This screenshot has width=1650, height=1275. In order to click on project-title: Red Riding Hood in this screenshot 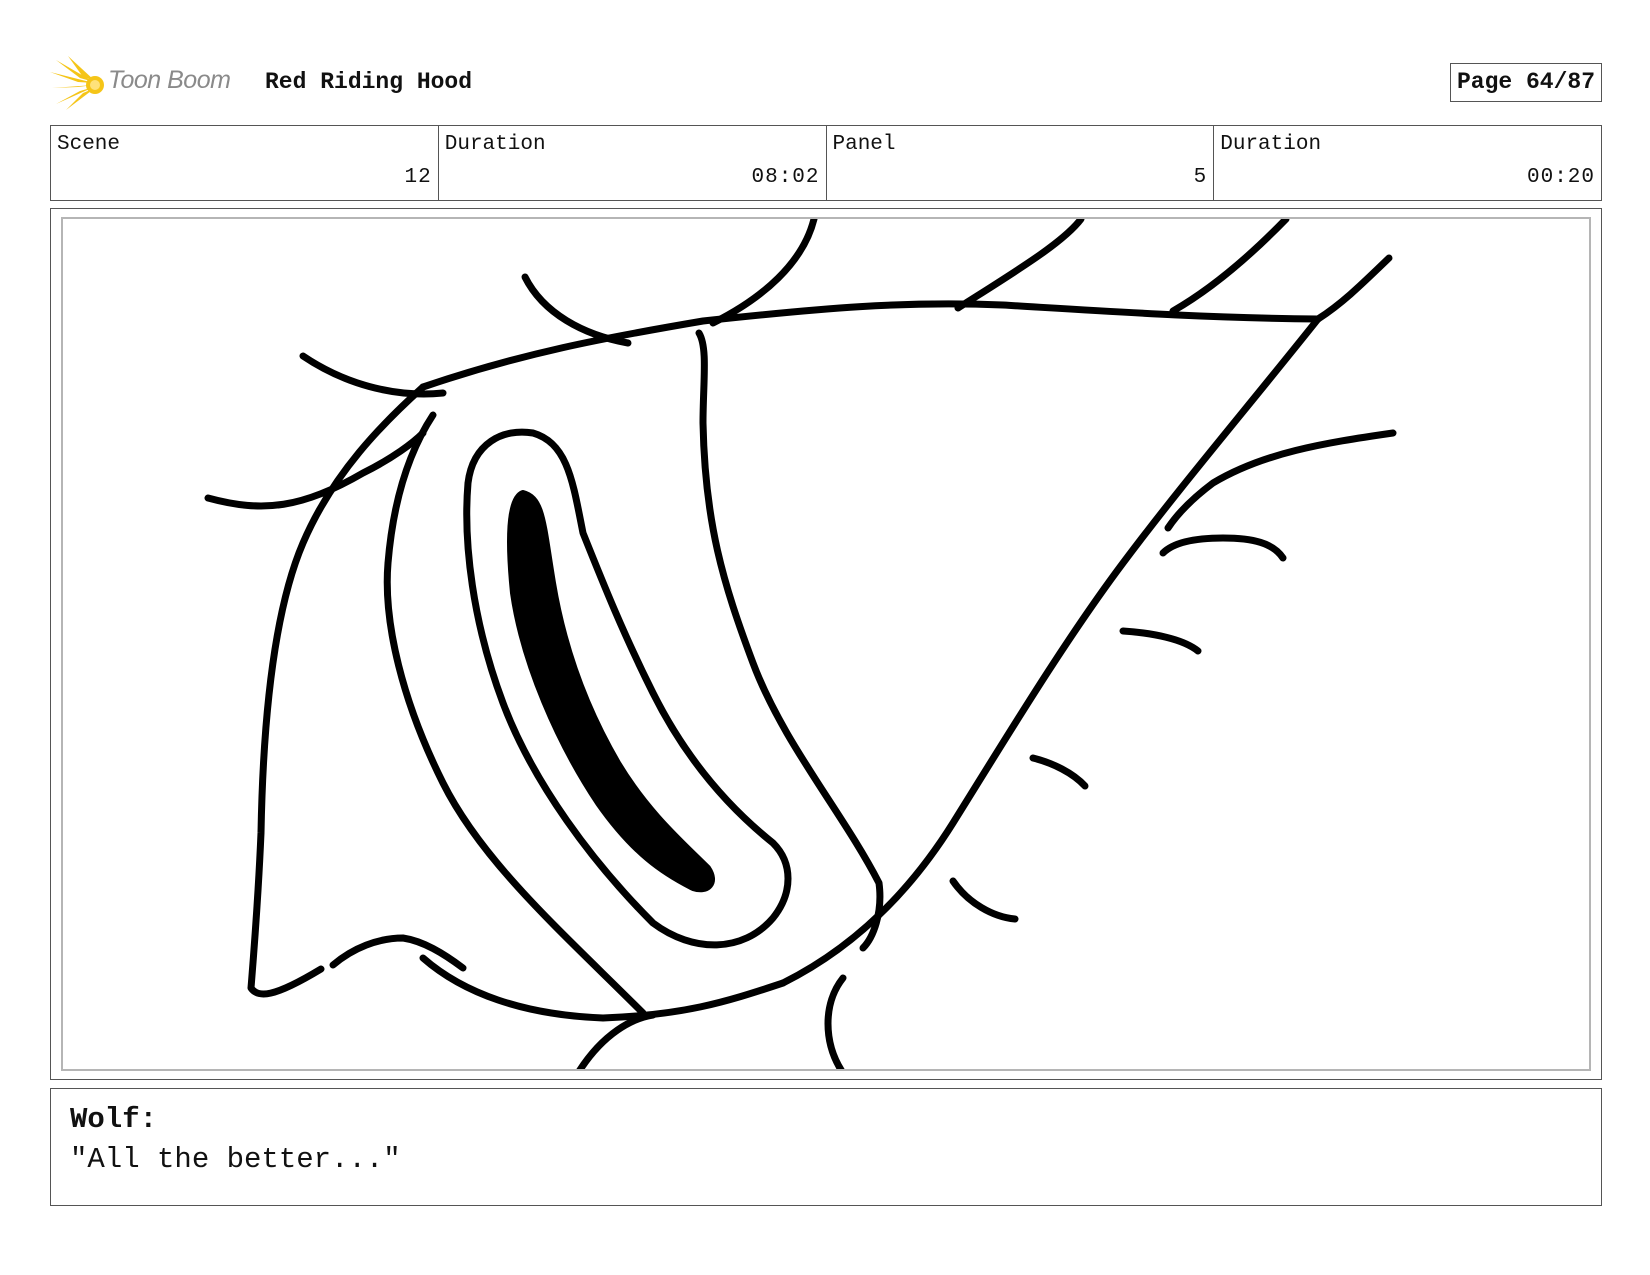, I will do `click(369, 82)`.